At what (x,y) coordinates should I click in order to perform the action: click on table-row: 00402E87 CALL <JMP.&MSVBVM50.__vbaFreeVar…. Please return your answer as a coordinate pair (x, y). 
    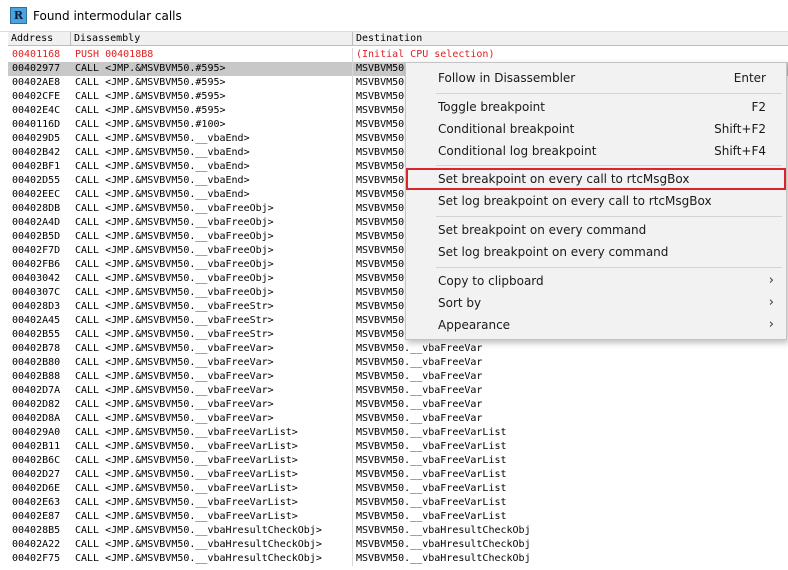
    Looking at the image, I should click on (398, 517).